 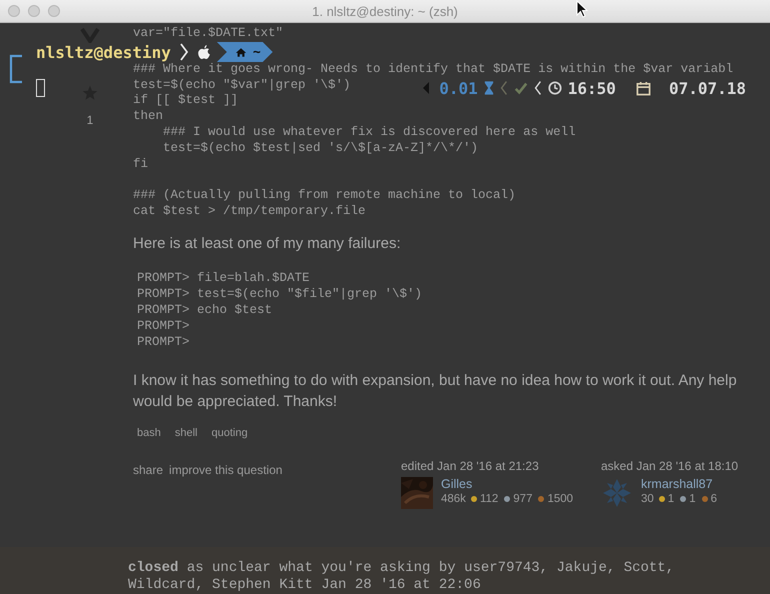 I want to click on code-line: ### Where it goes wrong- Needs to identify that $DATE is within the $var variabl, so click(x=433, y=70).